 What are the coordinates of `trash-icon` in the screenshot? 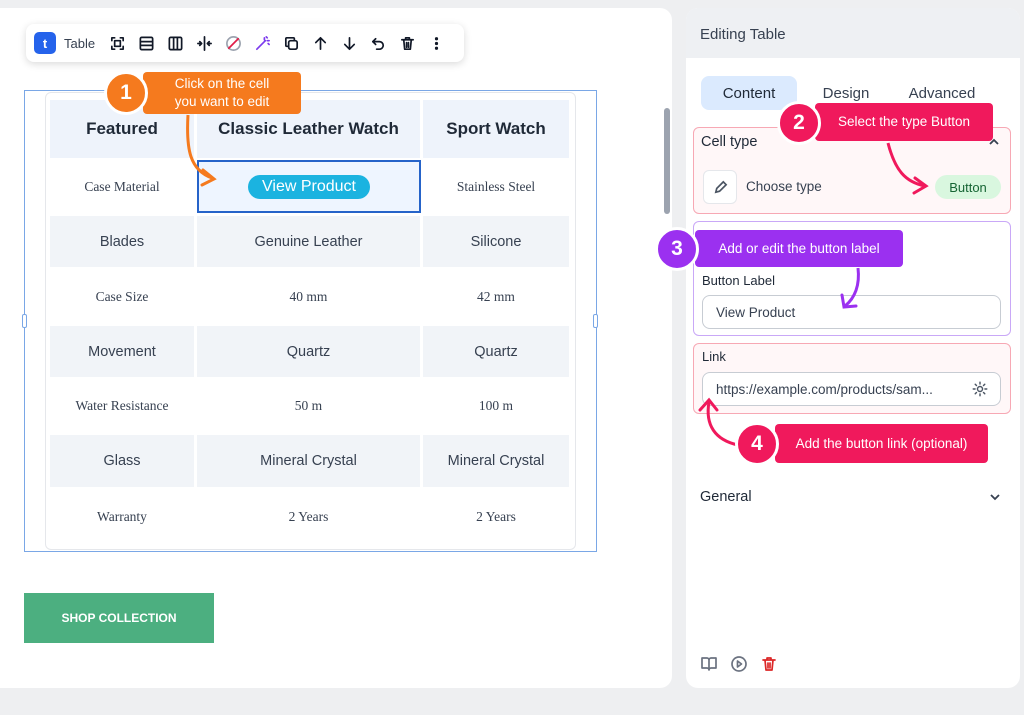 It's located at (407, 43).